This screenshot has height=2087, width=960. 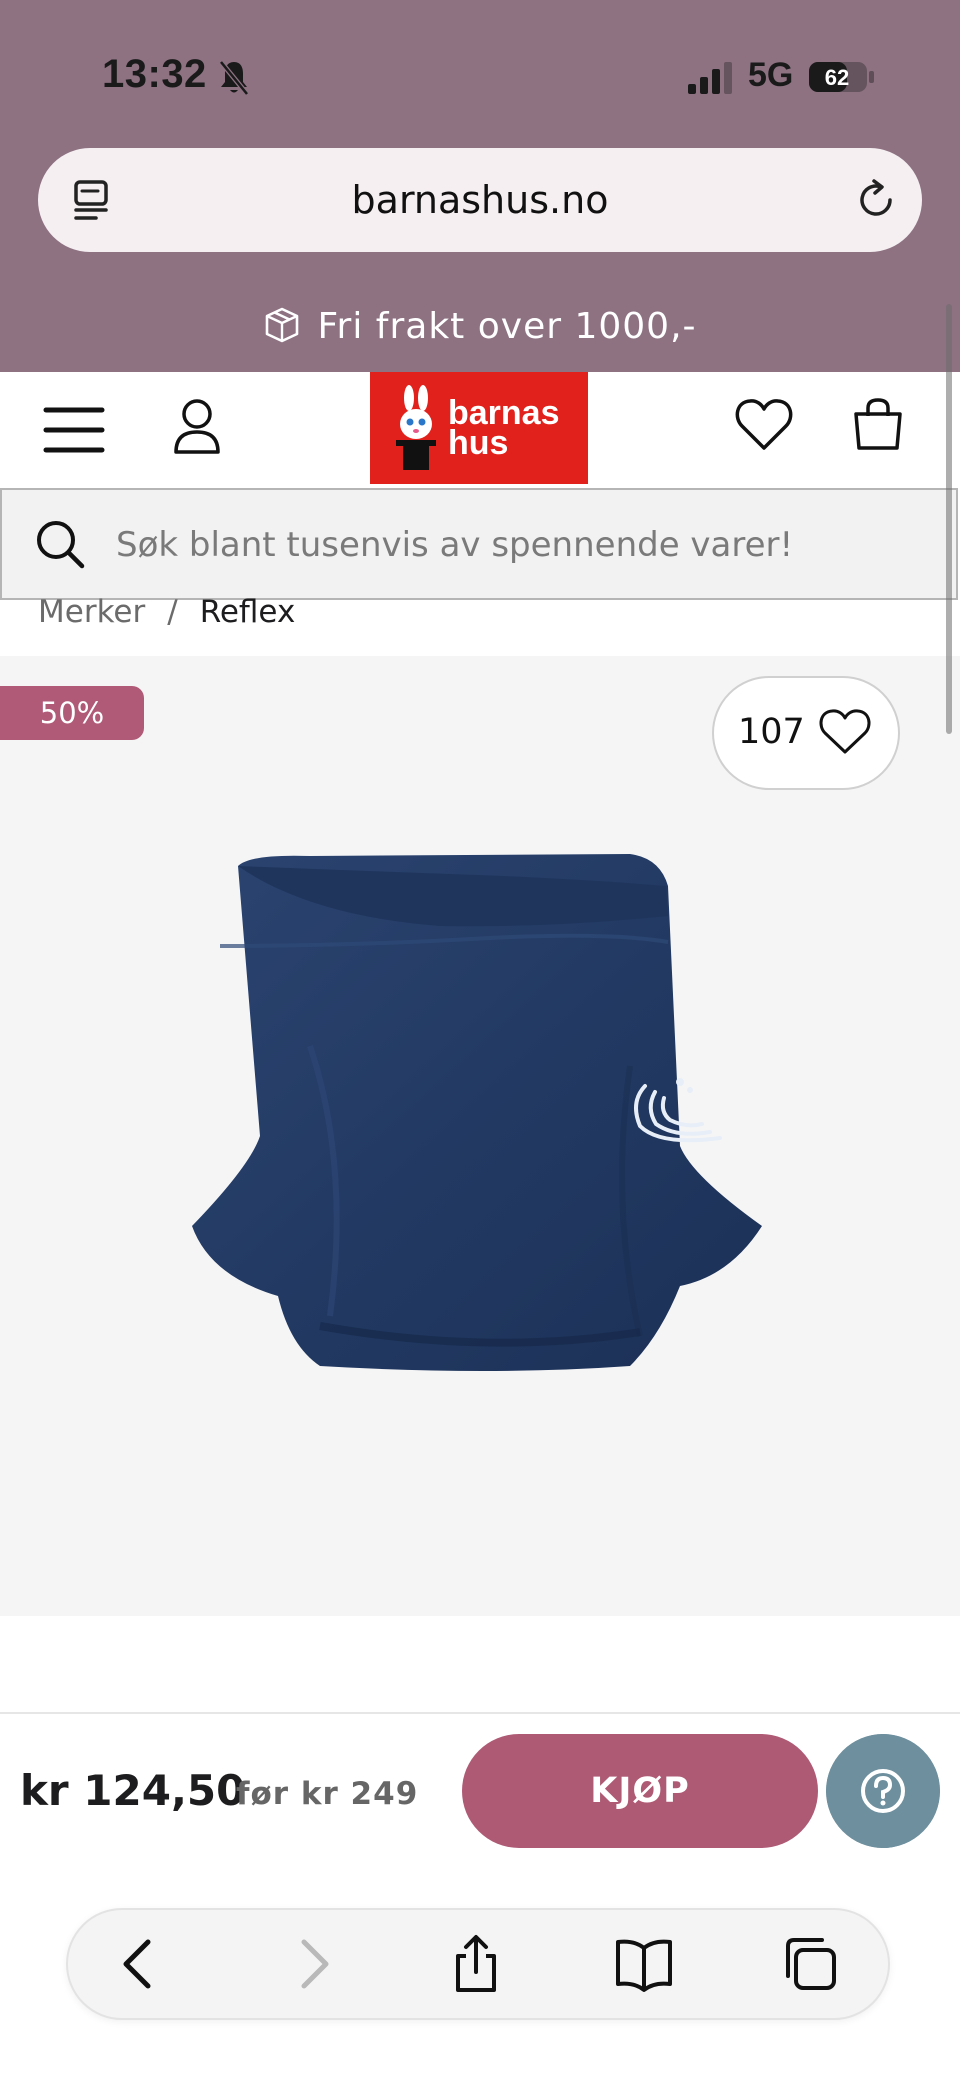 What do you see at coordinates (416, 427) in the screenshot?
I see `rabbit-hat-logo-icon` at bounding box center [416, 427].